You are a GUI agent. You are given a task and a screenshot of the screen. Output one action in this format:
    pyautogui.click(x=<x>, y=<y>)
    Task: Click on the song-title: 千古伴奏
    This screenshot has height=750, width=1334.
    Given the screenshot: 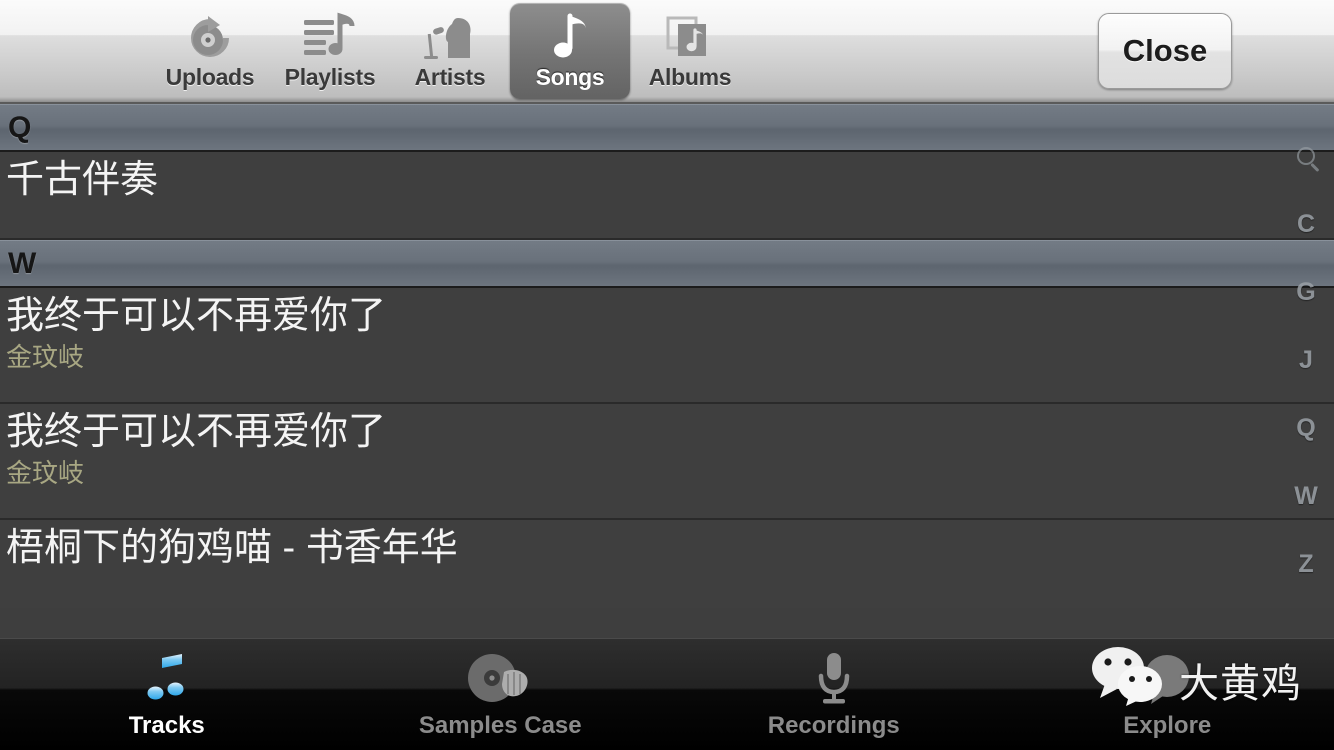 What is the action you would take?
    pyautogui.click(x=82, y=180)
    